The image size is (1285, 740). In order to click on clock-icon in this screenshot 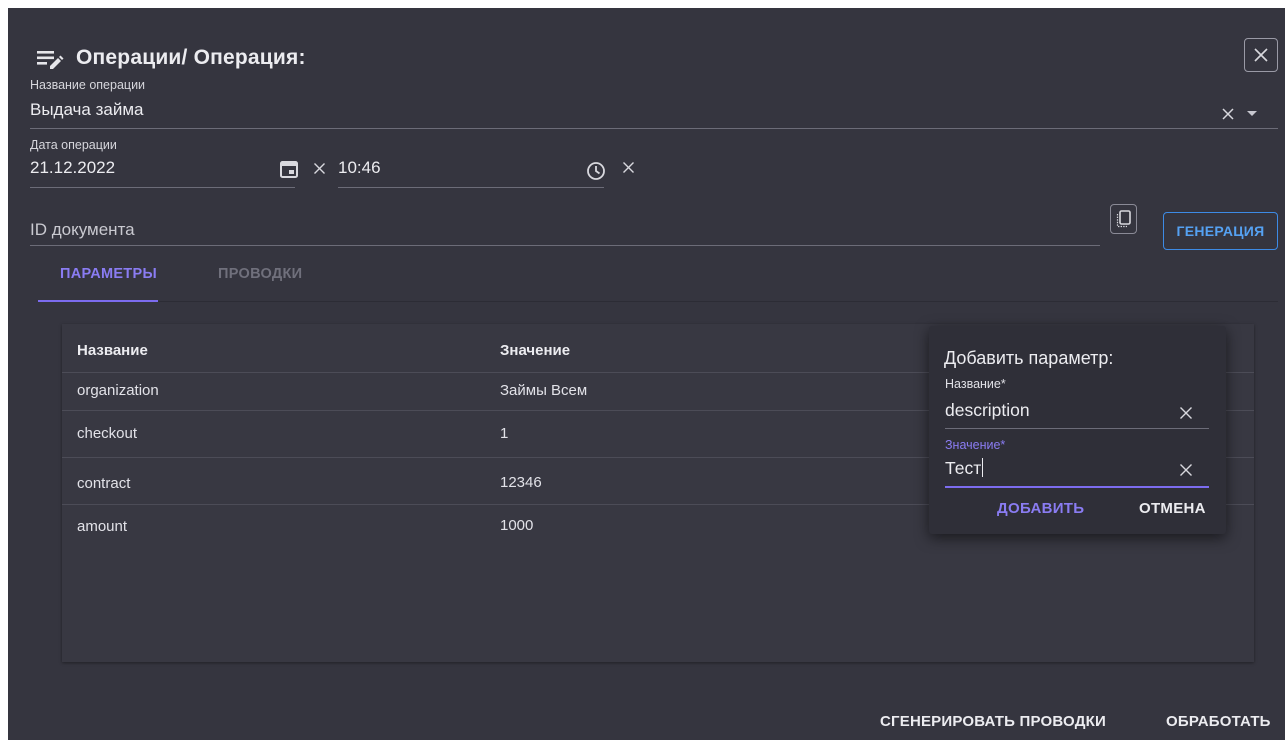, I will do `click(596, 171)`.